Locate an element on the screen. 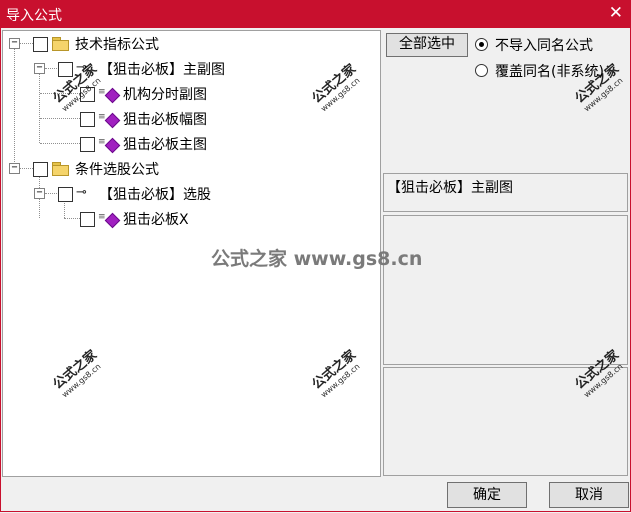 The height and width of the screenshot is (513, 631). tree-node-formula: ≡ 狙击必板X is located at coordinates (123, 219).